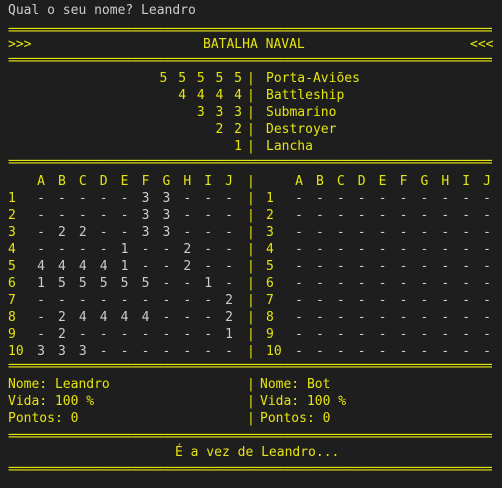 The width and height of the screenshot is (502, 488). Describe the element at coordinates (303, 401) in the screenshot. I see `bot-life: Vida: 100 %` at that location.